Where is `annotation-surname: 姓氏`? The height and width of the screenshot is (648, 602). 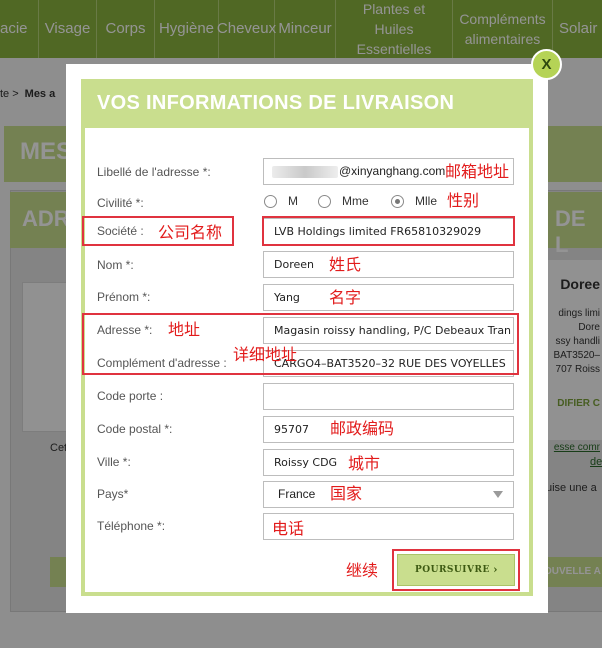 annotation-surname: 姓氏 is located at coordinates (345, 264).